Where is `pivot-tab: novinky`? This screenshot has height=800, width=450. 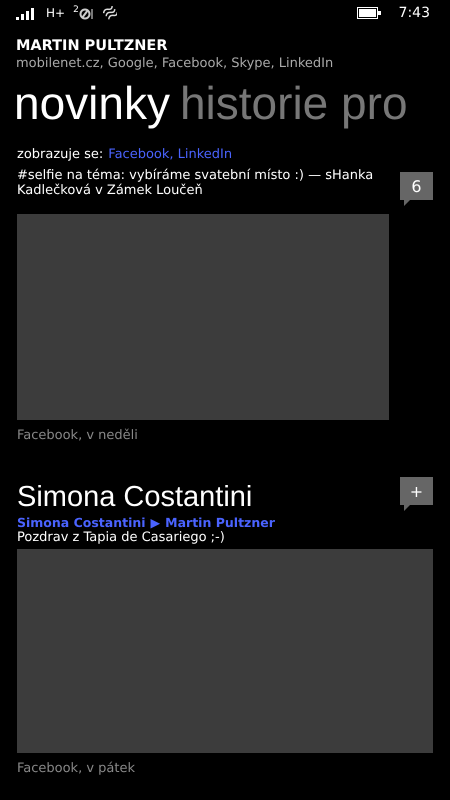
pivot-tab: novinky is located at coordinates (92, 103).